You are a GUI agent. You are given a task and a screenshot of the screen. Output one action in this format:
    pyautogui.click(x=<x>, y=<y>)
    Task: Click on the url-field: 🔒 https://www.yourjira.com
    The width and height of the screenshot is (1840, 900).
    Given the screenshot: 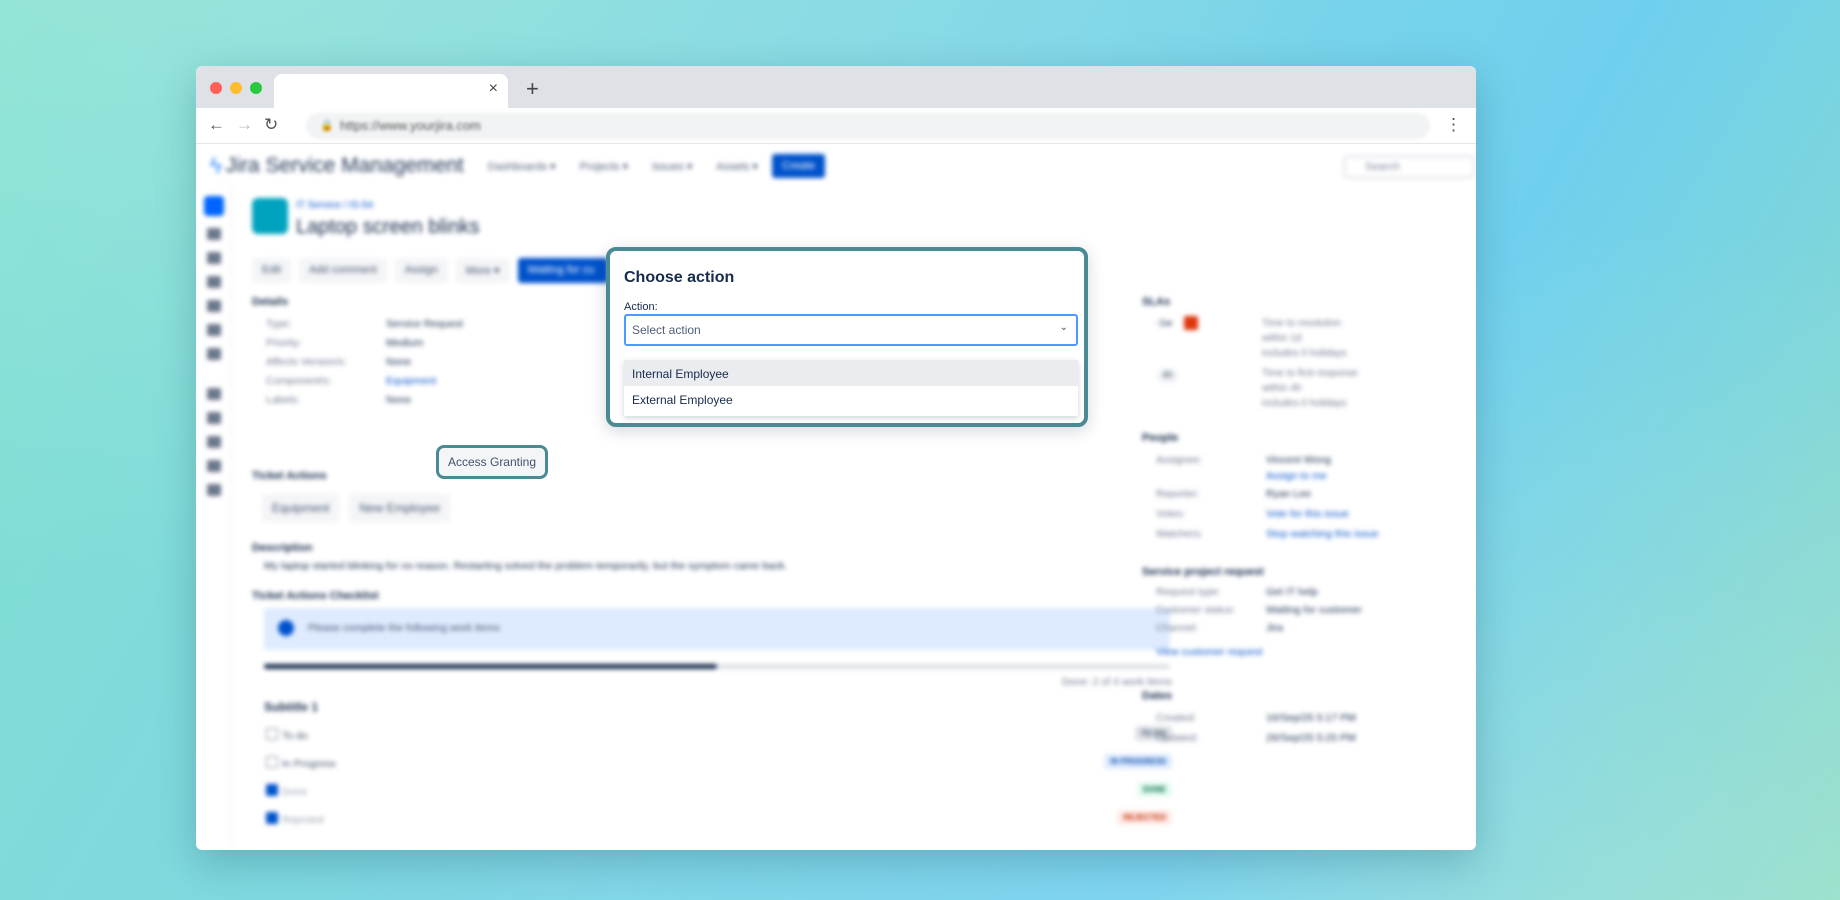 What is the action you would take?
    pyautogui.click(x=868, y=126)
    